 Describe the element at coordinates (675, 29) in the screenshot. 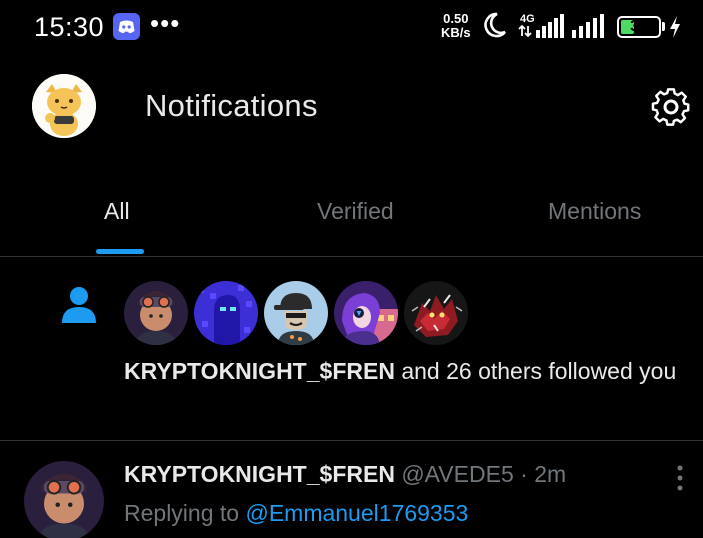

I see `charging-bolt-icon` at that location.